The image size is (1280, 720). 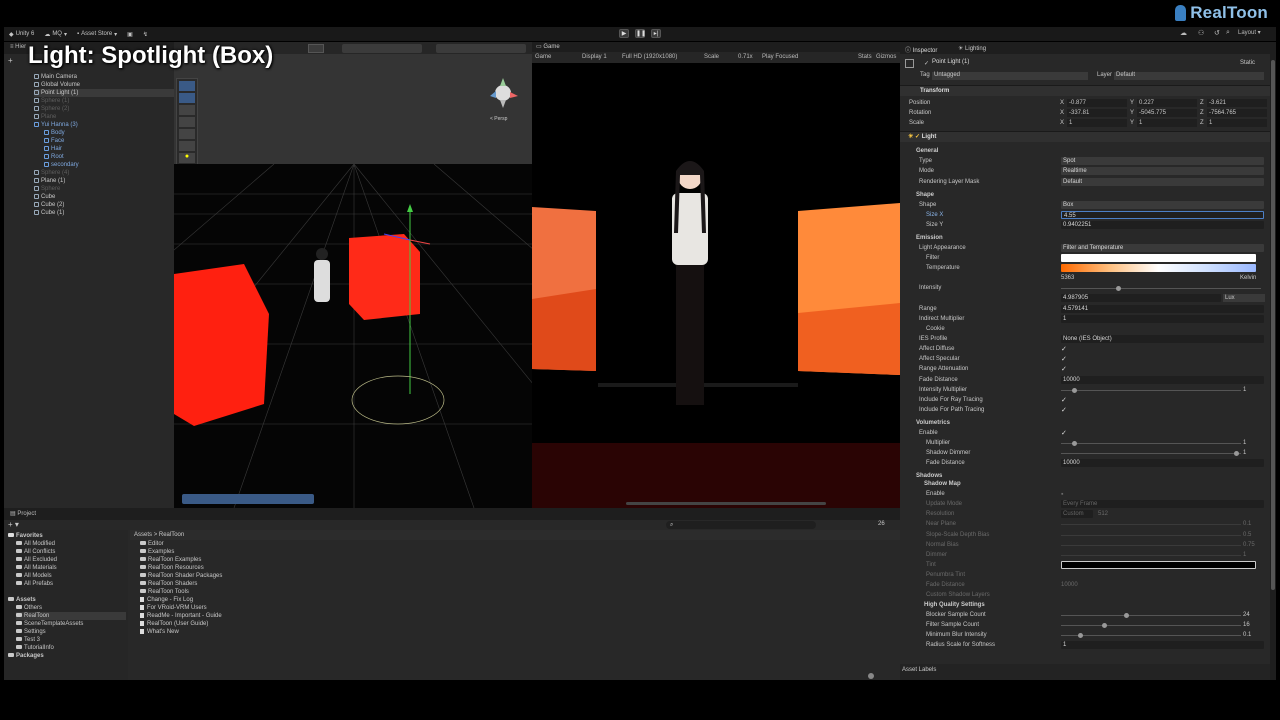 What do you see at coordinates (1064, 411) in the screenshot?
I see `include-path-tracing-checkbox: ✓` at bounding box center [1064, 411].